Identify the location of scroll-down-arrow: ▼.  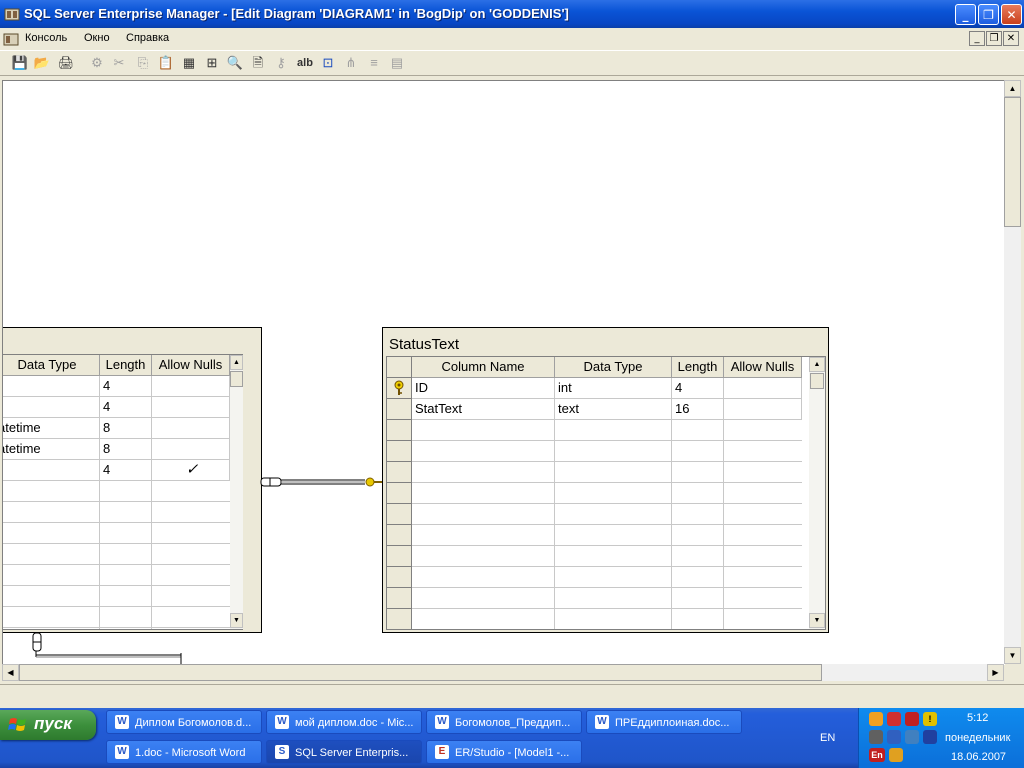
(1012, 655).